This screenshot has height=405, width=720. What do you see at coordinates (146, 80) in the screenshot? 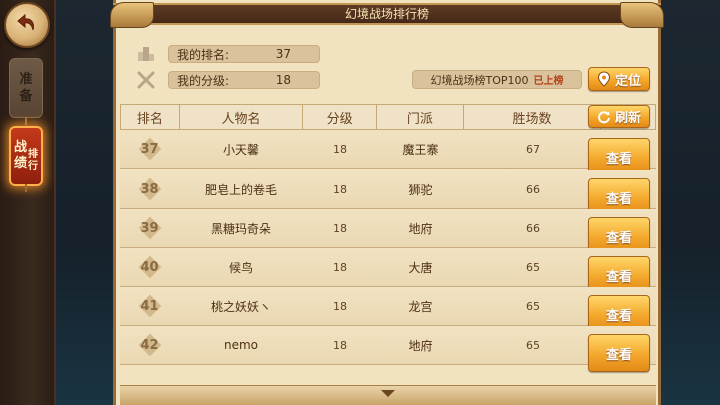
I see `crossed-swords-icon` at bounding box center [146, 80].